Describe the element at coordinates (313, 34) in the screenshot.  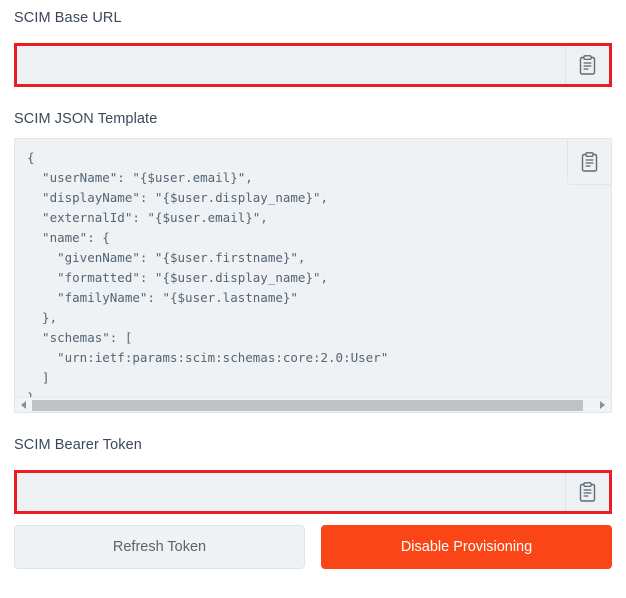
I see `spacer-base-url` at that location.